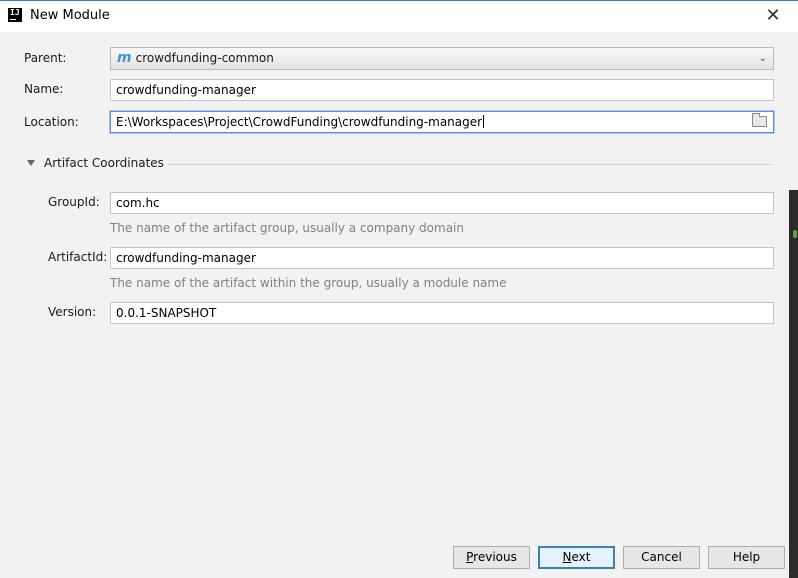 Image resolution: width=798 pixels, height=578 pixels. What do you see at coordinates (442, 313) in the screenshot?
I see `version-input: 0.0.1-SNAPSHOT` at bounding box center [442, 313].